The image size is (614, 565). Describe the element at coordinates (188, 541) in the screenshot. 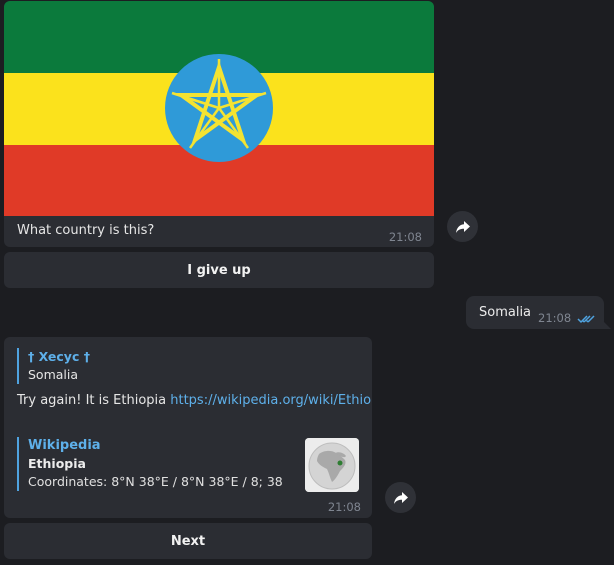

I see `next-button: Next` at that location.